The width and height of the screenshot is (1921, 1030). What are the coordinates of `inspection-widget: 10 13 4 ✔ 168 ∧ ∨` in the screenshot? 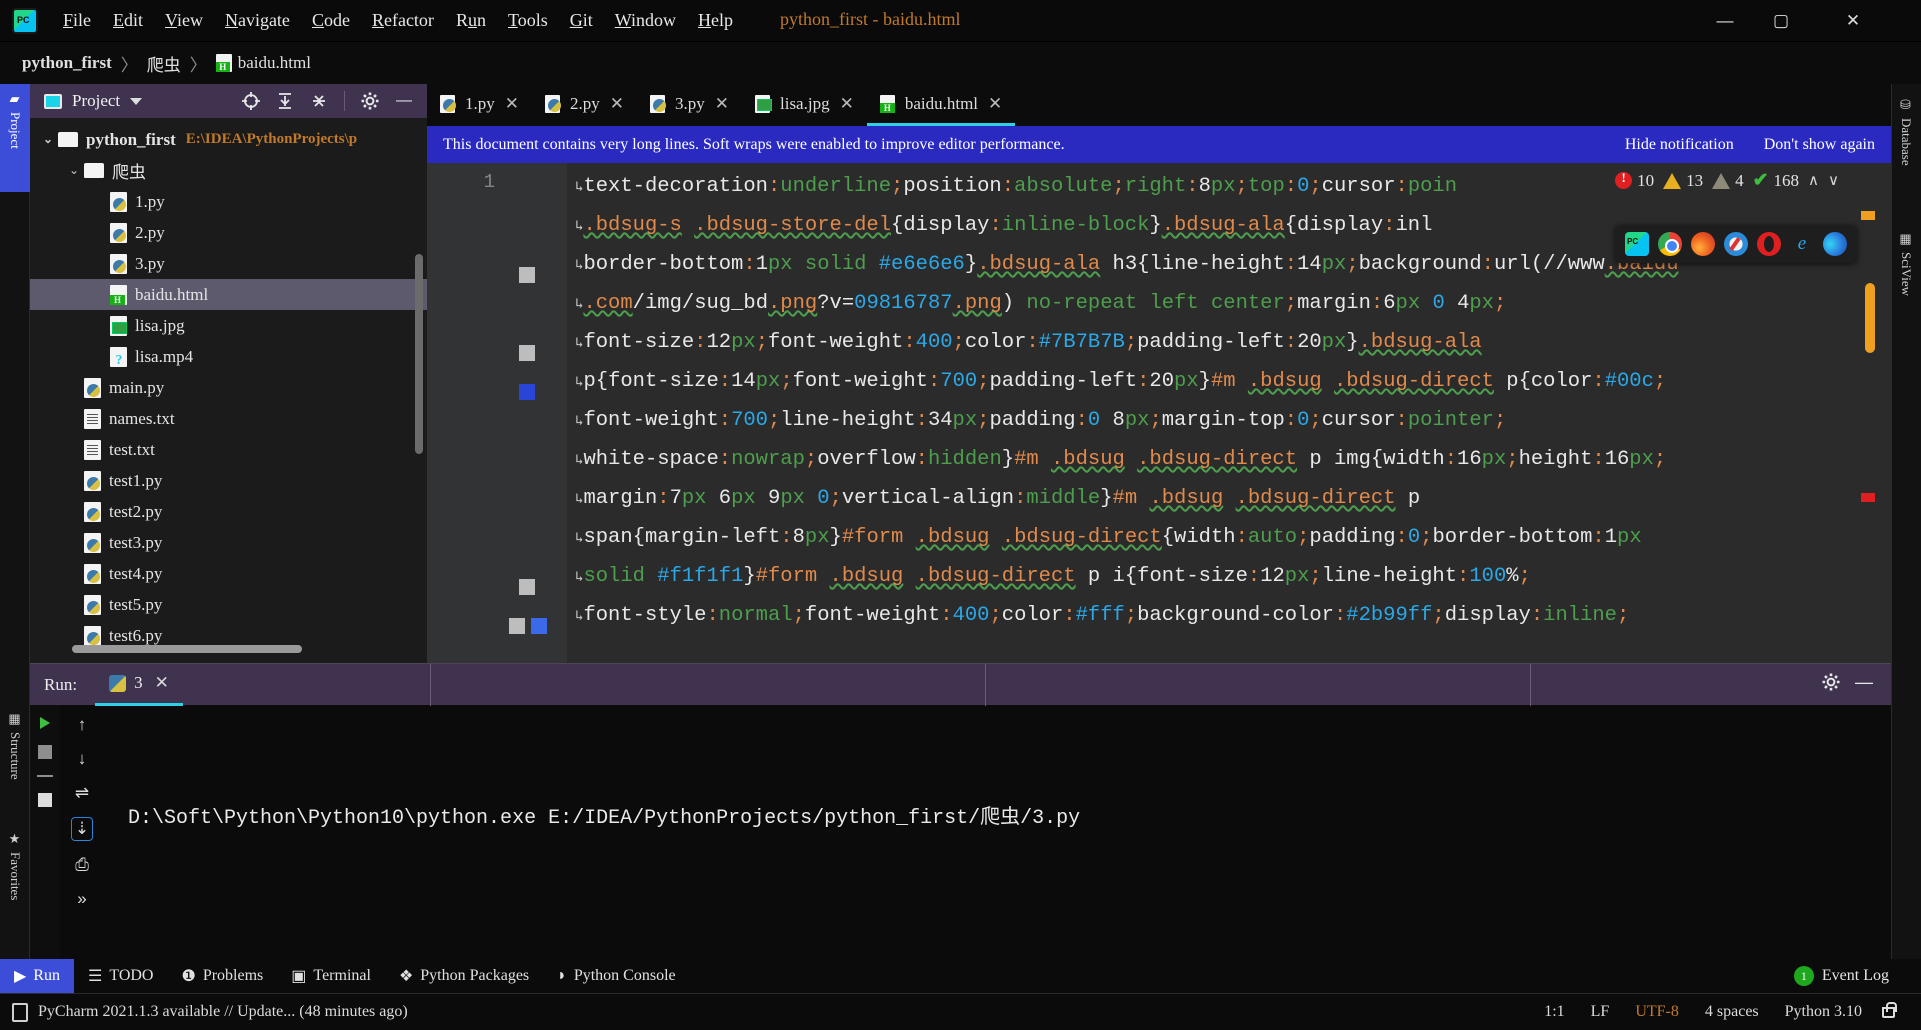 It's located at (1727, 180).